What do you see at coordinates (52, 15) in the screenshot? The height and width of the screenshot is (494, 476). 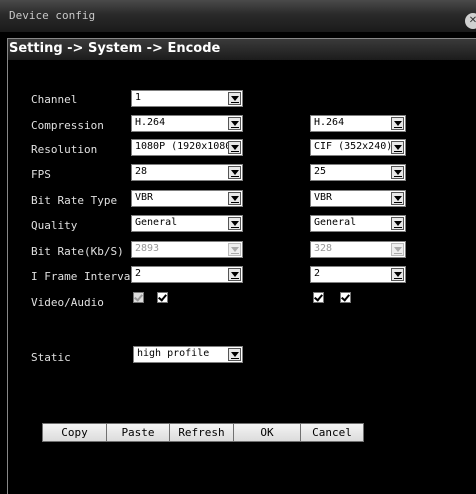 I see `window-title: Device config` at bounding box center [52, 15].